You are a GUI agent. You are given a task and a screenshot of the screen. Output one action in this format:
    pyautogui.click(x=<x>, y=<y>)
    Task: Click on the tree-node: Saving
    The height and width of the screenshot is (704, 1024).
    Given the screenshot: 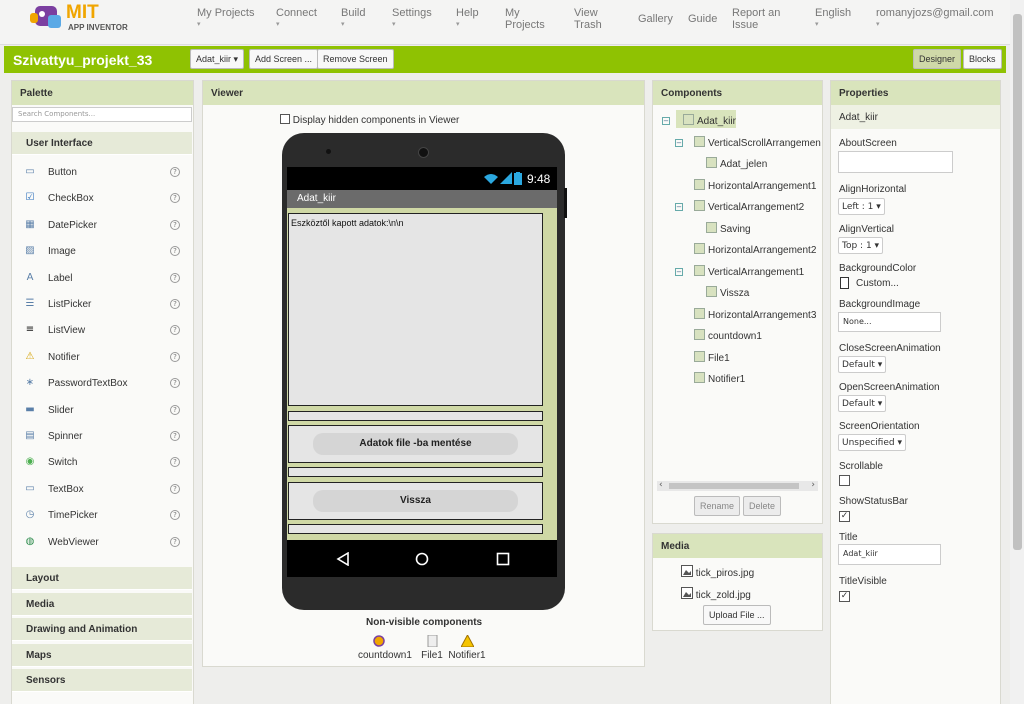 What is the action you would take?
    pyautogui.click(x=728, y=228)
    